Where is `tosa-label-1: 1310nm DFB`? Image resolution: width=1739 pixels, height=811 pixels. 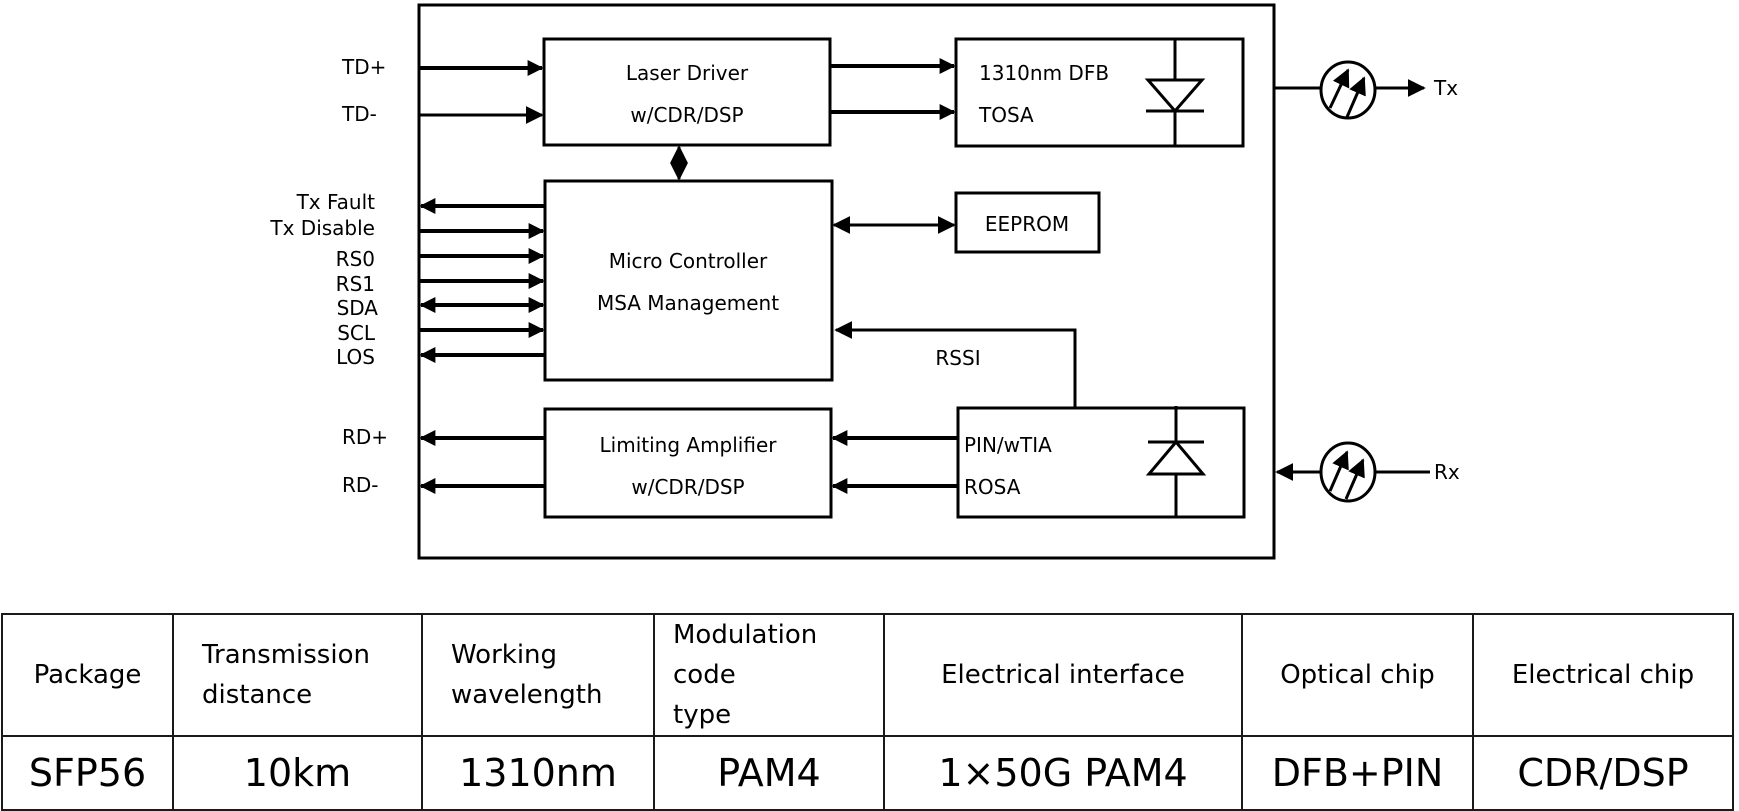 tosa-label-1: 1310nm DFB is located at coordinates (1044, 73).